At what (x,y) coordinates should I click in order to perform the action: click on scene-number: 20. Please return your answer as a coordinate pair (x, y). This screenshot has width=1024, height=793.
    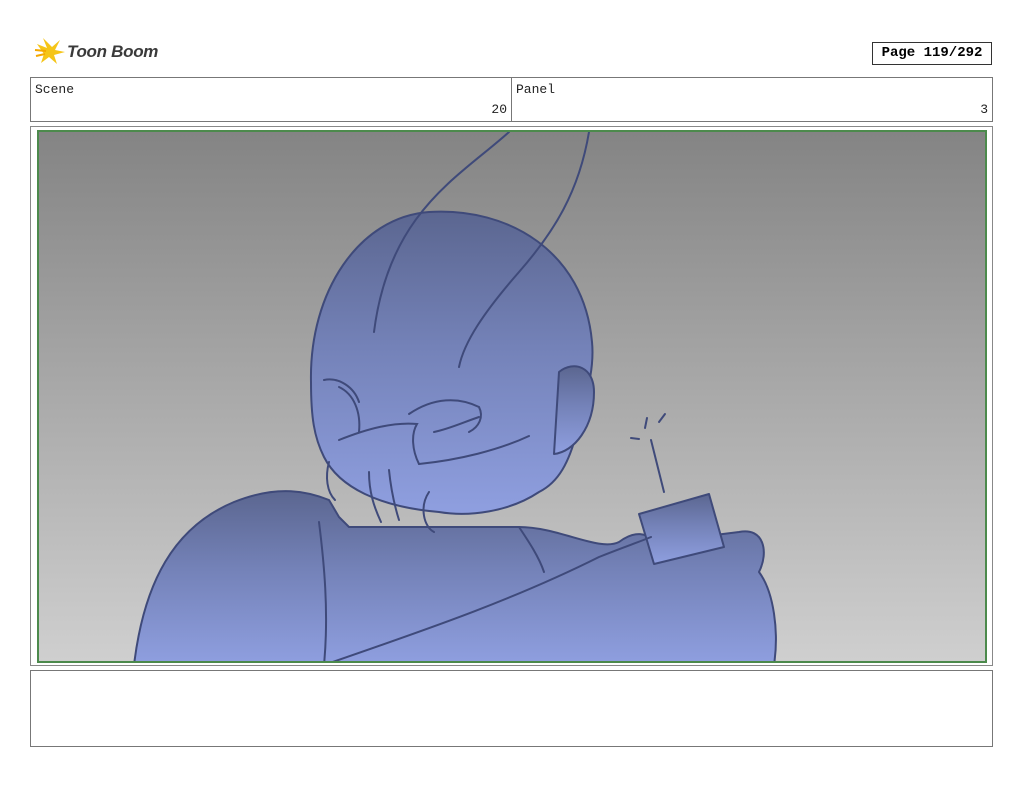
    Looking at the image, I should click on (499, 109).